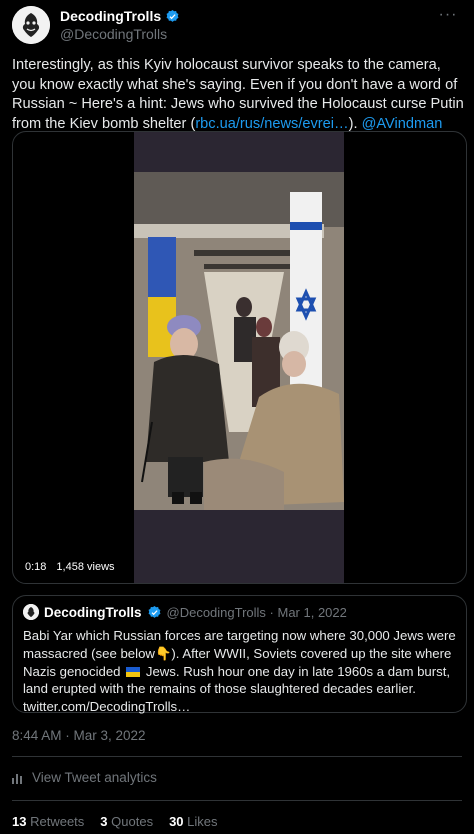  I want to click on quoted-avatar, so click(31, 612).